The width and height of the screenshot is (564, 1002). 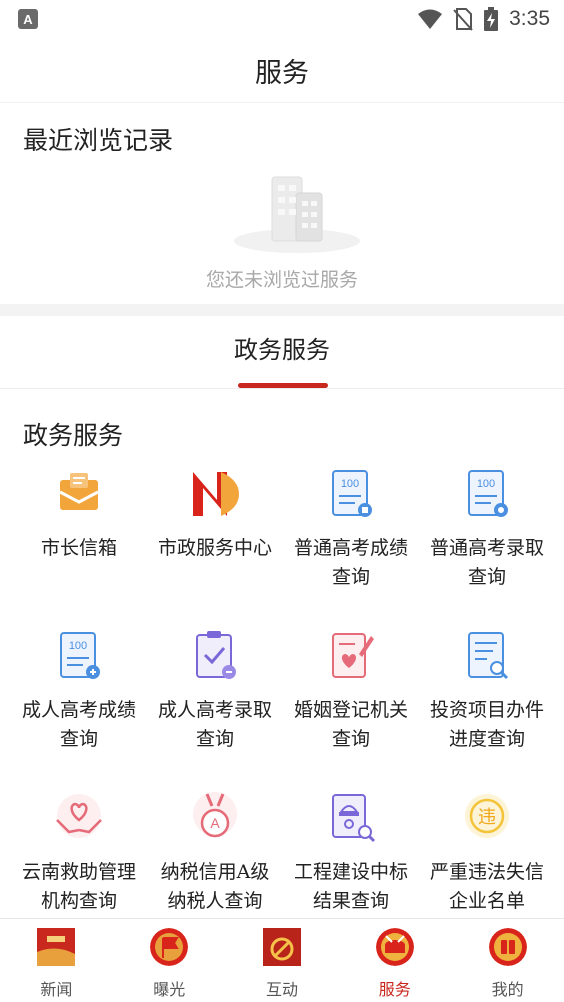 What do you see at coordinates (463, 19) in the screenshot?
I see `no-sim-icon` at bounding box center [463, 19].